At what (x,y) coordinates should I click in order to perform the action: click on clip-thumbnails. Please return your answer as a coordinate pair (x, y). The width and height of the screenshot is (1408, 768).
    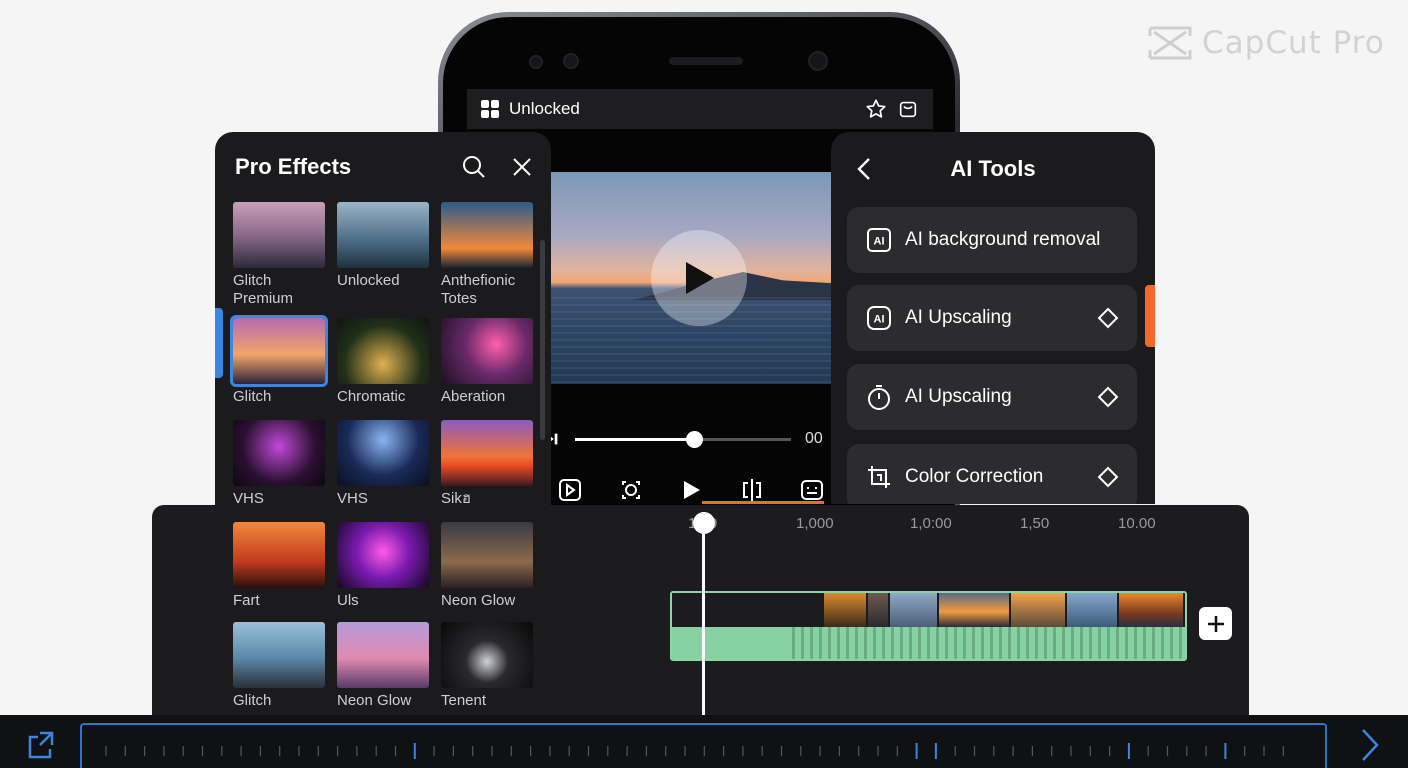
    Looking at the image, I should click on (928, 610).